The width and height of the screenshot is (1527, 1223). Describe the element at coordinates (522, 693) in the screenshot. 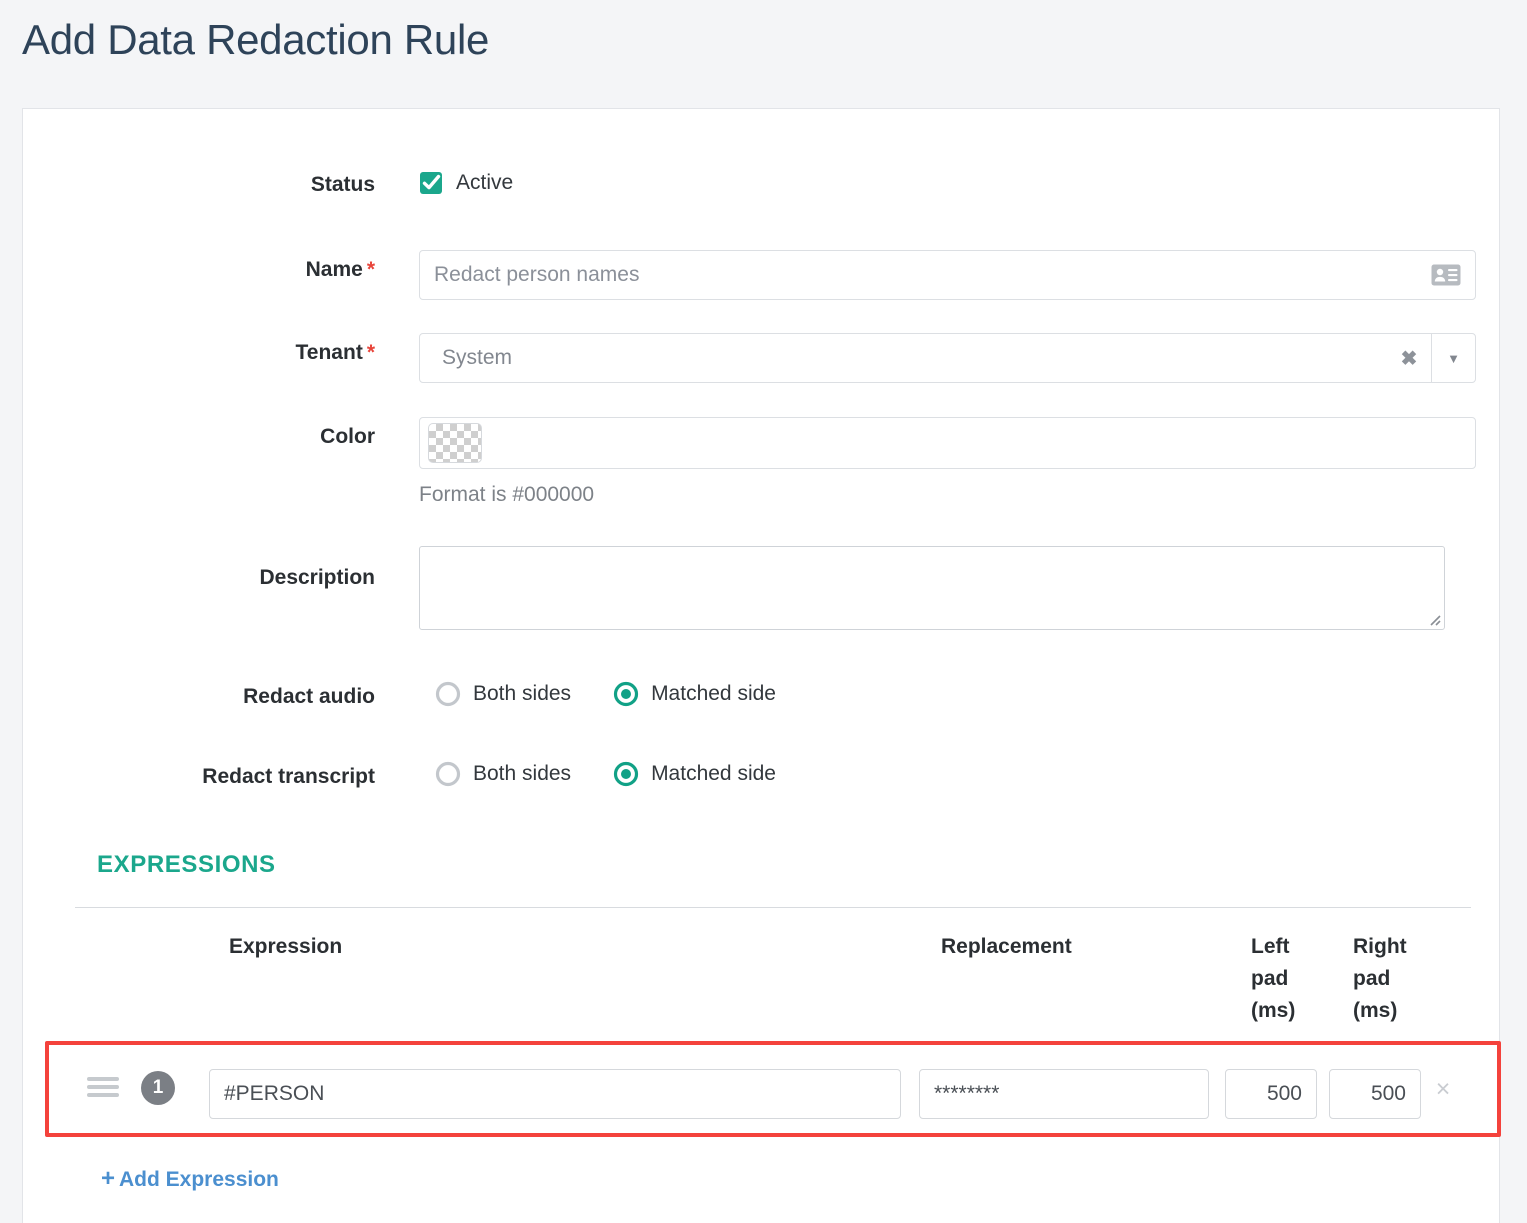

I see `redact-audio-option-both-sides-label: Both sides` at that location.